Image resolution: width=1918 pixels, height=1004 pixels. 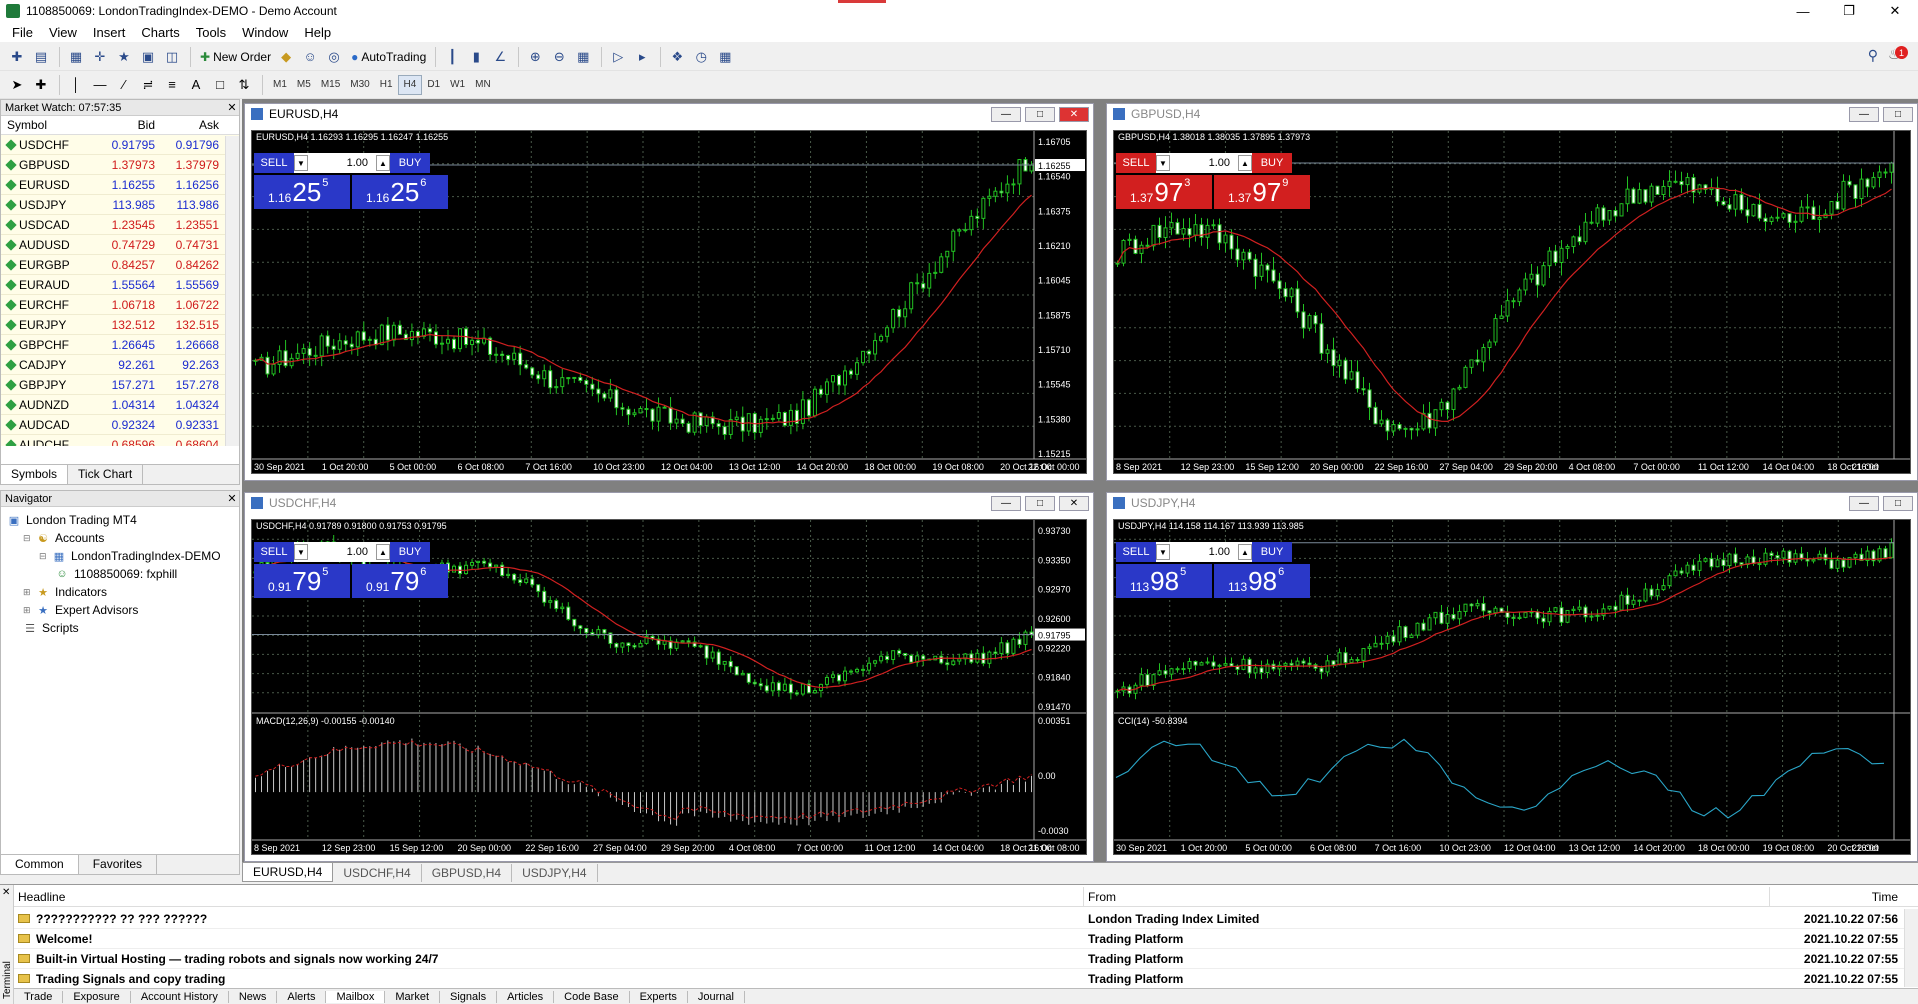 I want to click on restore-icon: ❐, so click(x=1849, y=11).